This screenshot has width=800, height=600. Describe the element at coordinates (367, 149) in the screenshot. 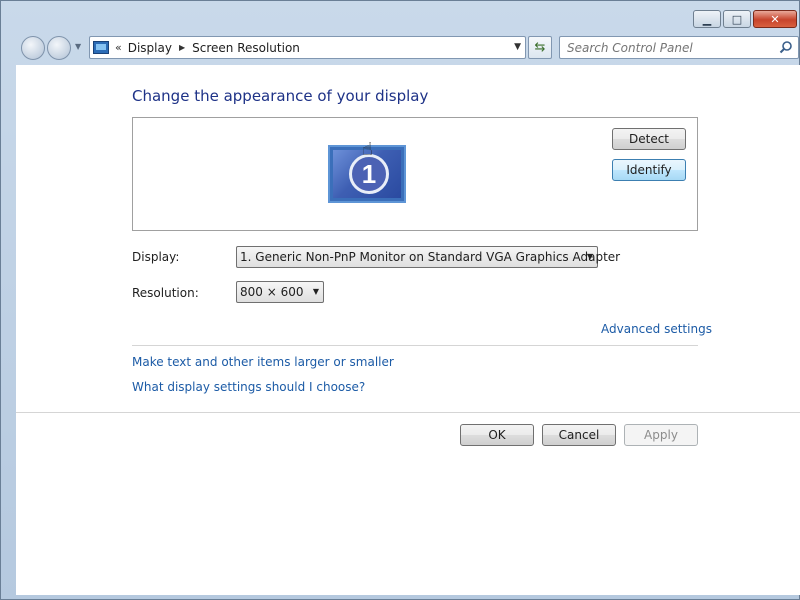

I see `hand-cursor-icon: ☝` at that location.